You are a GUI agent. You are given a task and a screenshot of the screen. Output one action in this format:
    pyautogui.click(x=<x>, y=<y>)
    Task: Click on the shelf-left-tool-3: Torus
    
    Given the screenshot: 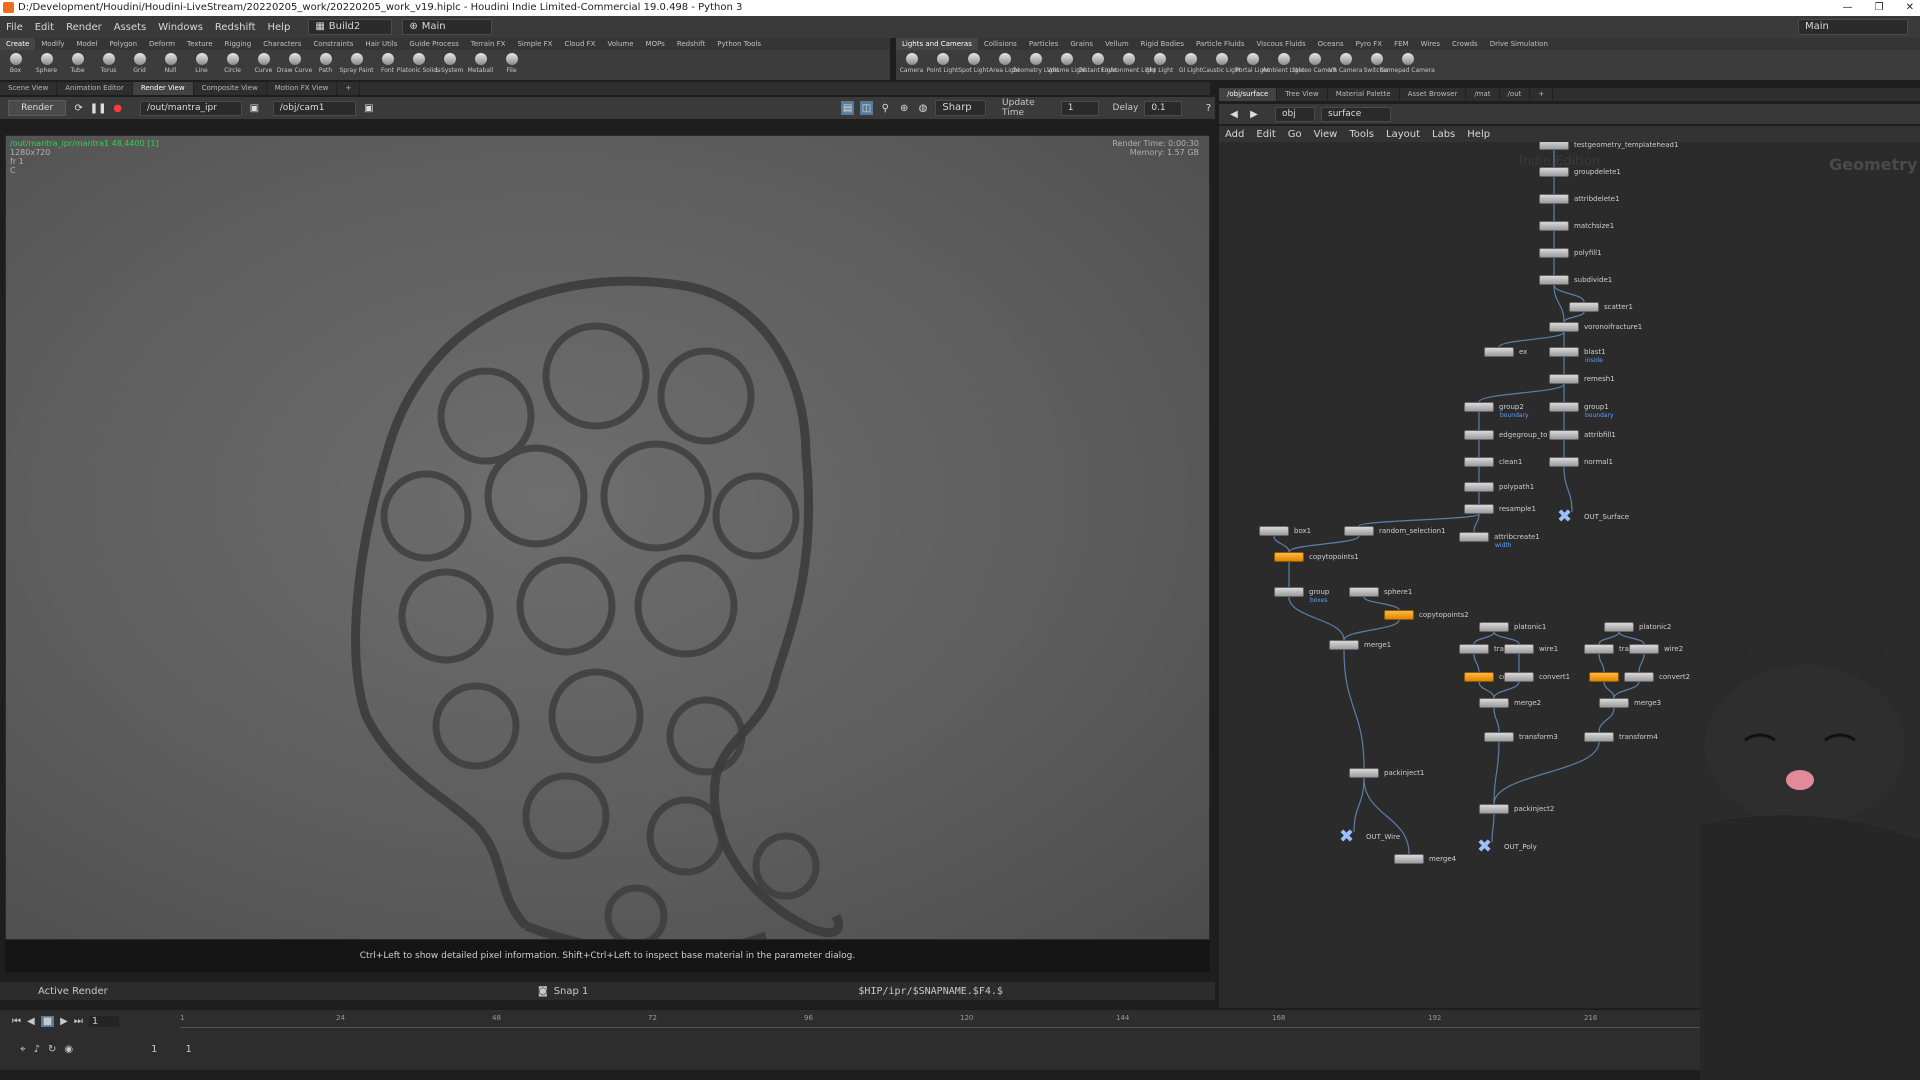 What is the action you would take?
    pyautogui.click(x=108, y=65)
    